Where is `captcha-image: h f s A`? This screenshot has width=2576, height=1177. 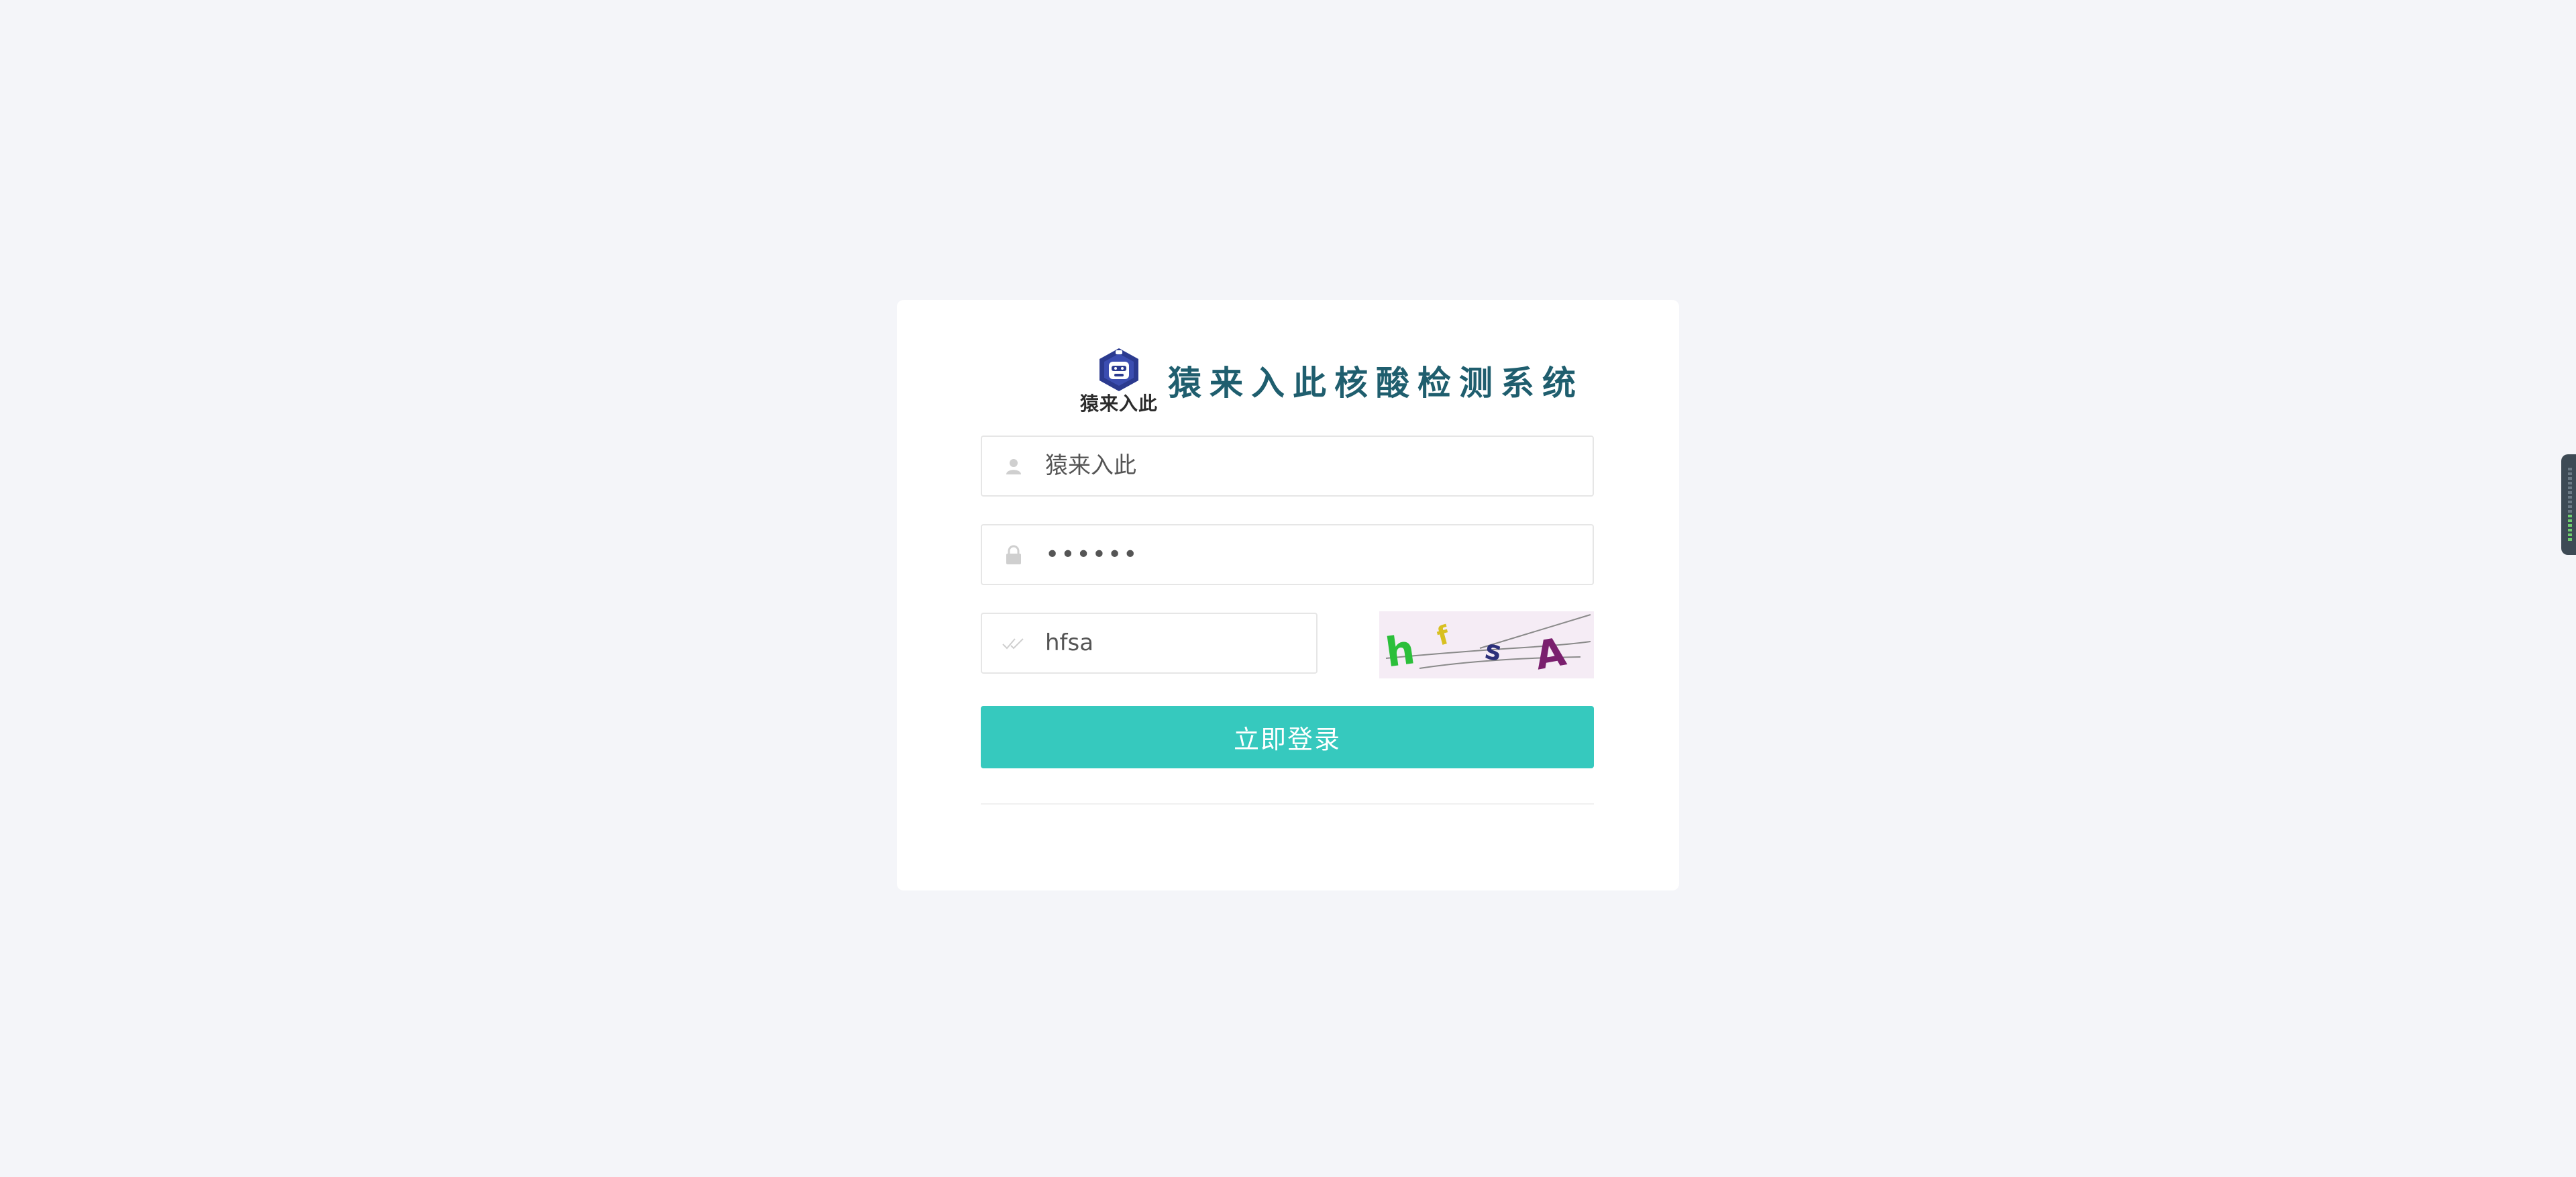 captcha-image: h f s A is located at coordinates (1486, 645).